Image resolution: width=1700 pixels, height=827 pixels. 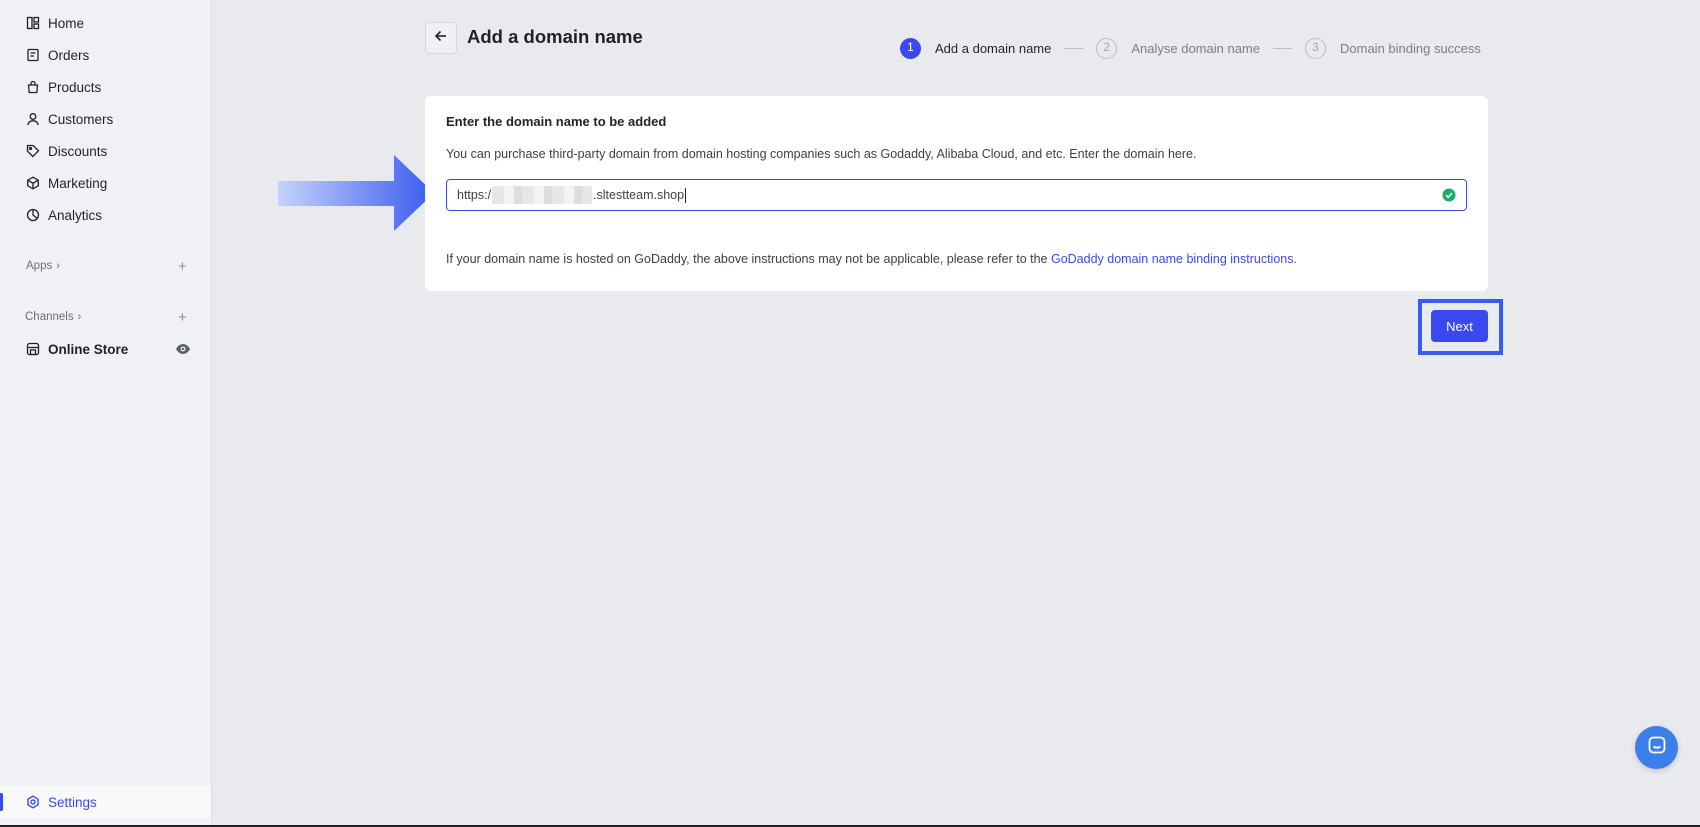 I want to click on sidebar-item-home: Home, so click(x=55, y=23).